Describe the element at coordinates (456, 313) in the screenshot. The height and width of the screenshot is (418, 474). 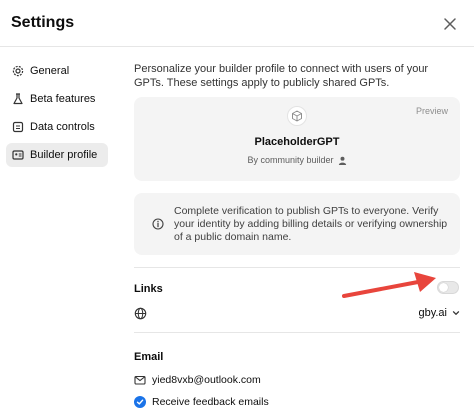
I see `chevron-down-icon` at that location.